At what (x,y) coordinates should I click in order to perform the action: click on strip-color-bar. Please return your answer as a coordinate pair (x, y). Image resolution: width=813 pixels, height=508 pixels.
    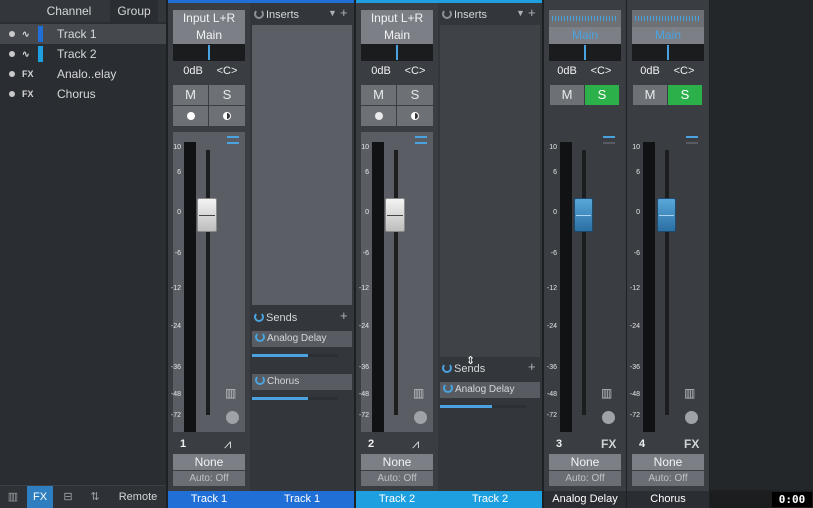
    Looking at the image, I should click on (209, 1).